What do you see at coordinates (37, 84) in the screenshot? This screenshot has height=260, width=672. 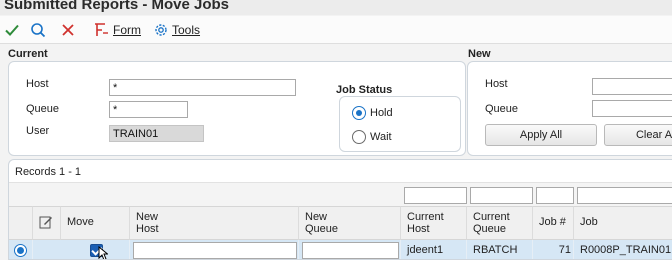 I see `current-host-label: Host` at bounding box center [37, 84].